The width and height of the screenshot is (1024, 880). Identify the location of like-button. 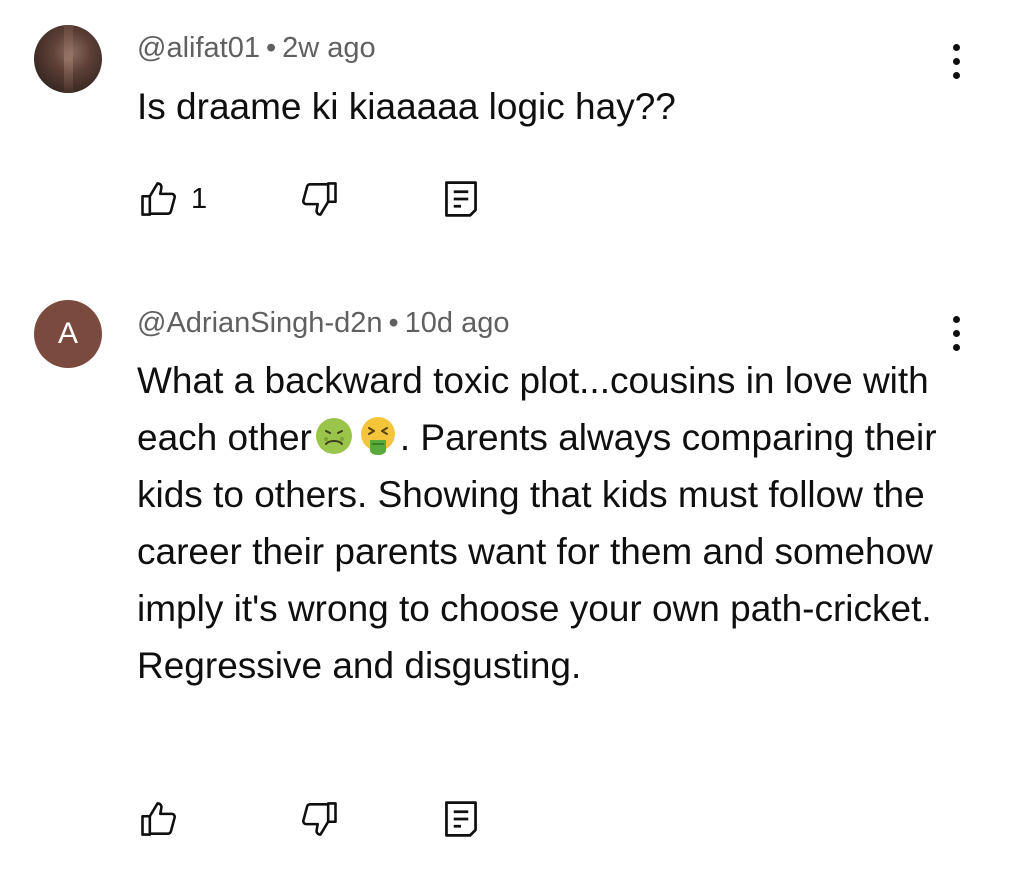
(164, 819).